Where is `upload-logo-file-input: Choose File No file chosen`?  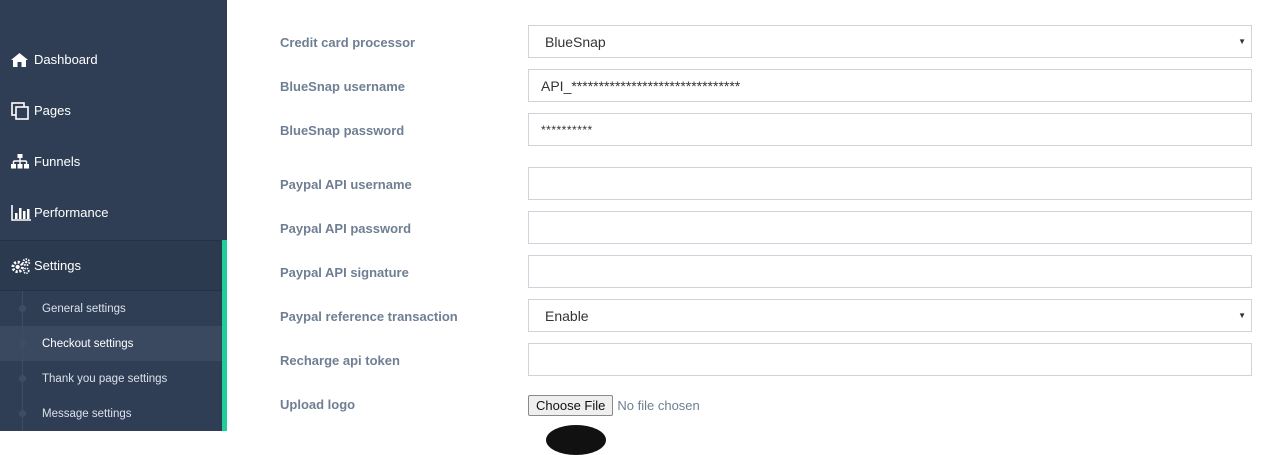 upload-logo-file-input: Choose File No file chosen is located at coordinates (614, 405).